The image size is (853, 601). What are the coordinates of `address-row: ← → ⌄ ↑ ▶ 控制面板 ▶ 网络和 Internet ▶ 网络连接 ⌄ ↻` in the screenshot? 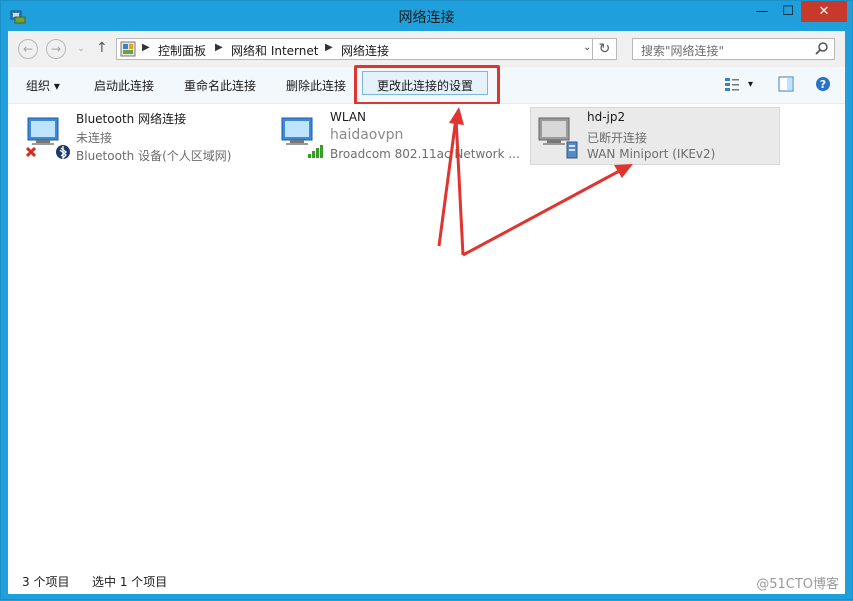 It's located at (426, 49).